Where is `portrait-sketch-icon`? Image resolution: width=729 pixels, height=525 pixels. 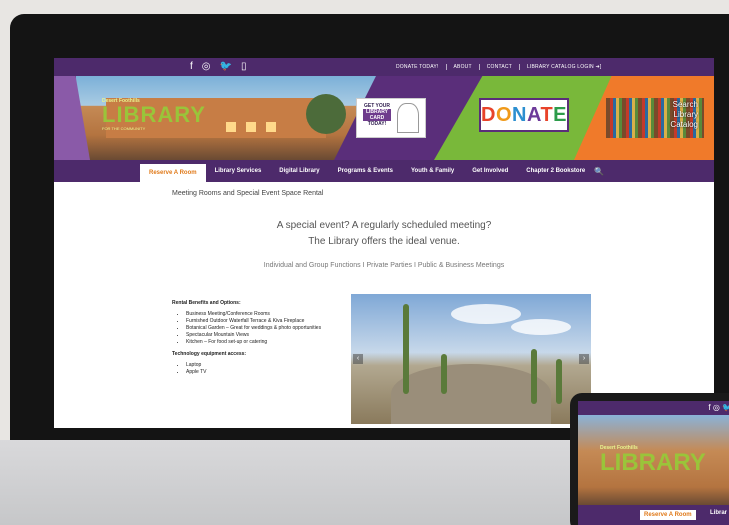 portrait-sketch-icon is located at coordinates (408, 118).